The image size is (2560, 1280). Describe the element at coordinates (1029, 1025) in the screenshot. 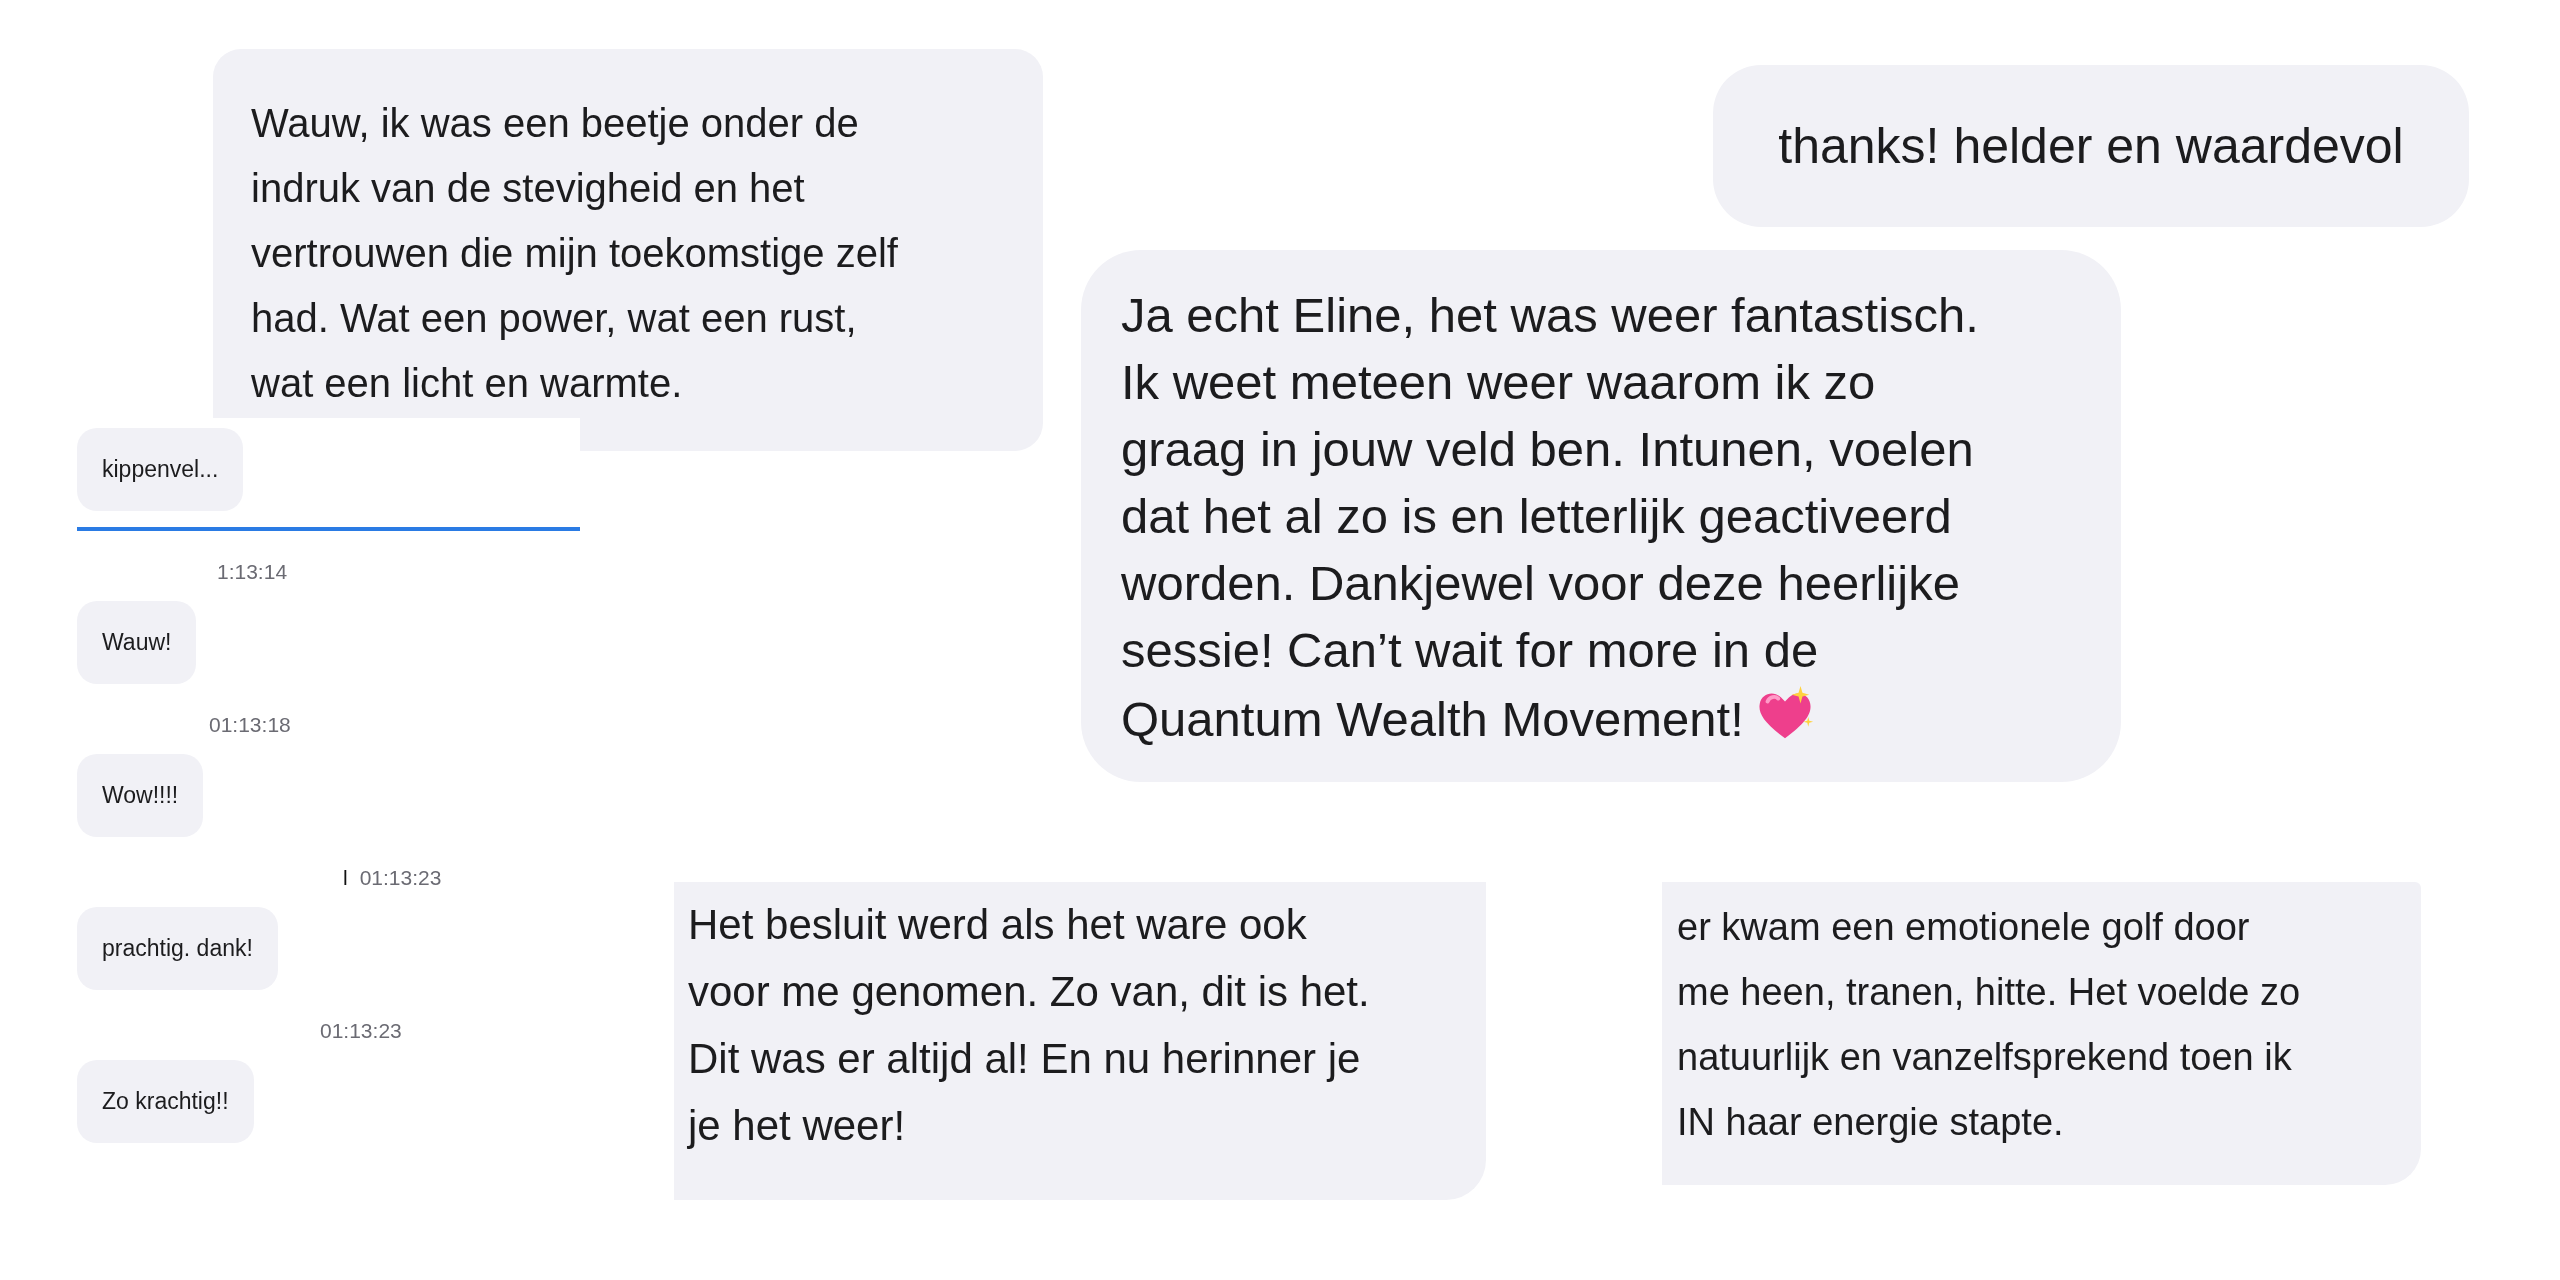

I see `message-text: Het besluit werd als het ware ook voor me genomen. Zo van, dit is het. Dit was er altijd al! En nu herinner je je het weer!` at that location.